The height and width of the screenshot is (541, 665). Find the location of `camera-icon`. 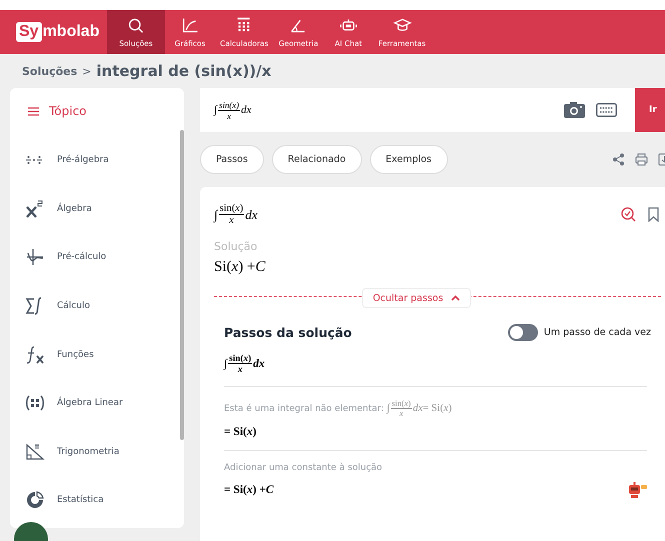

camera-icon is located at coordinates (574, 110).